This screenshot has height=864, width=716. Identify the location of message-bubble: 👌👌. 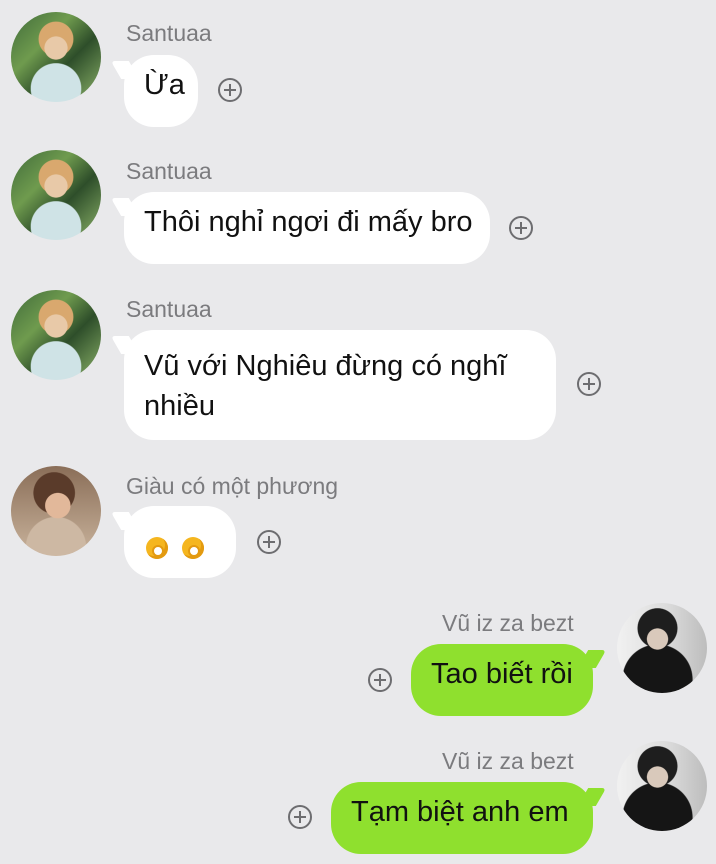
(180, 542).